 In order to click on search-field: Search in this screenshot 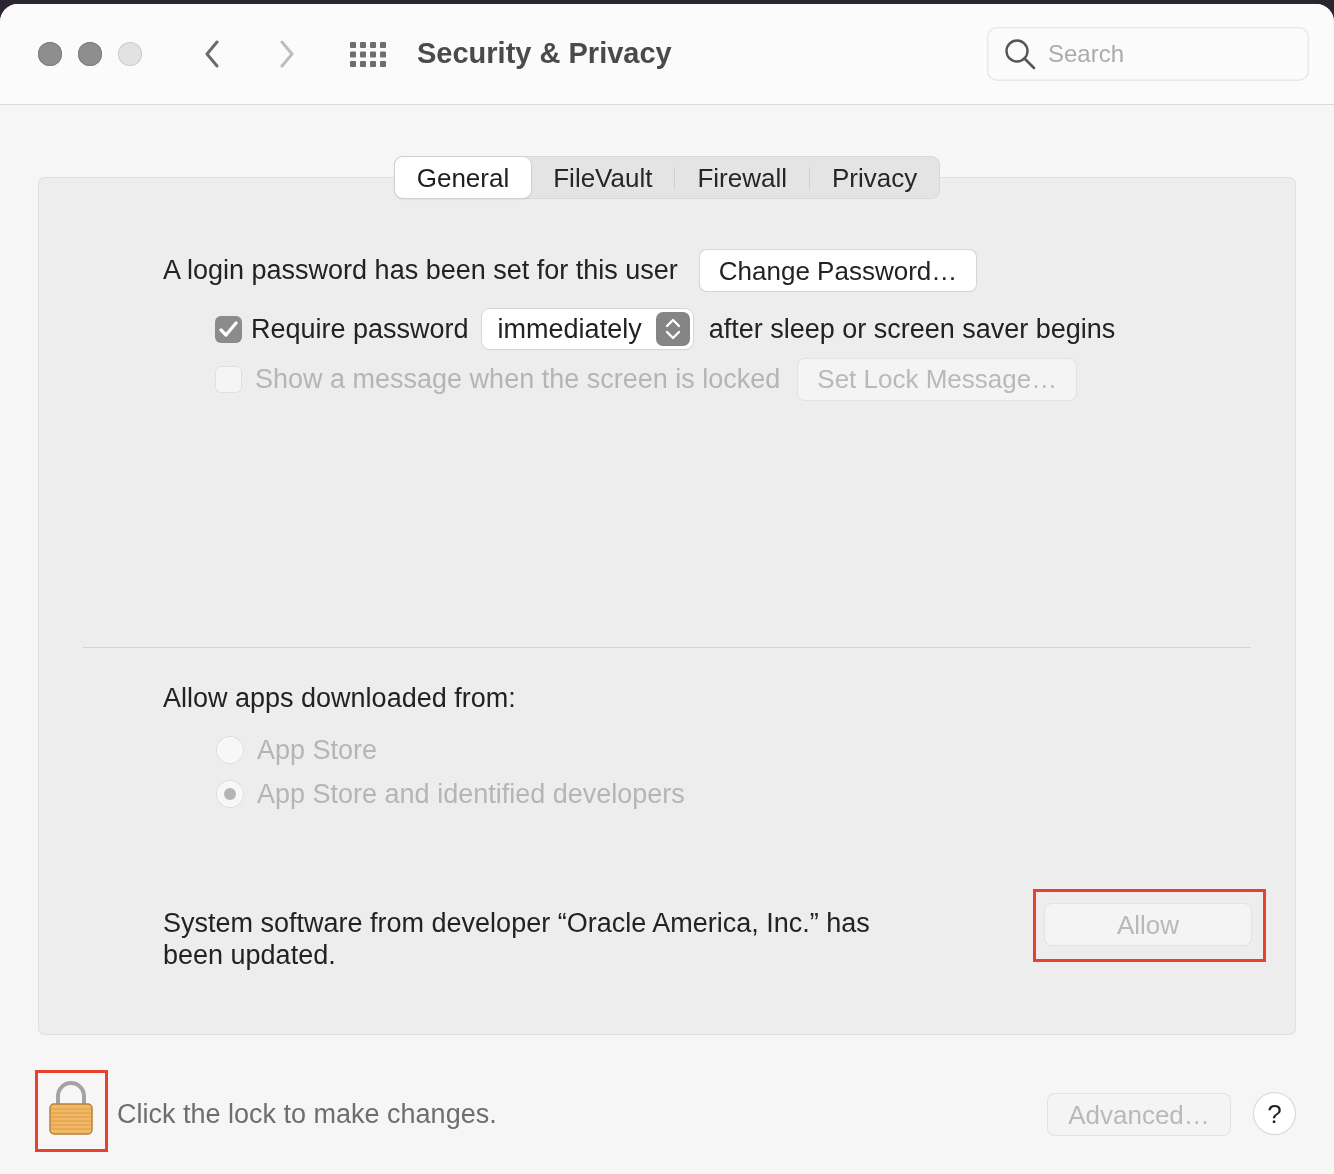, I will do `click(1148, 54)`.